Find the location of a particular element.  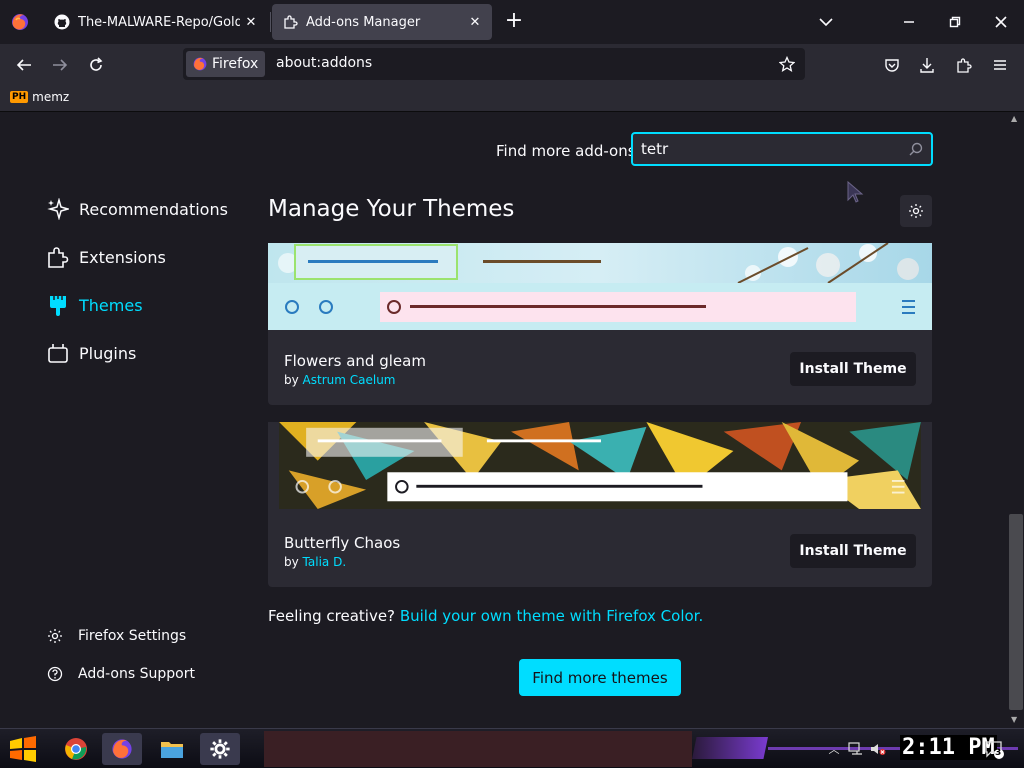

url-bar: Firefox about:addons is located at coordinates (494, 64).